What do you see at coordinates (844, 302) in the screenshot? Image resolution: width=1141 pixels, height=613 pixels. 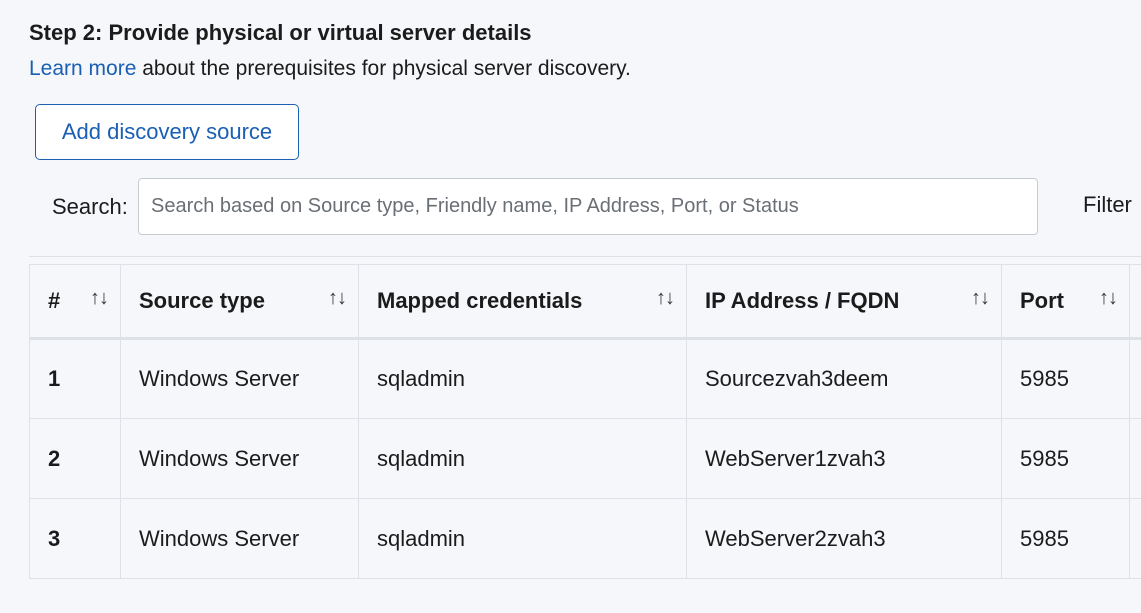 I see `column-header-ip-address: IP Address / FQDN ↑↓` at bounding box center [844, 302].